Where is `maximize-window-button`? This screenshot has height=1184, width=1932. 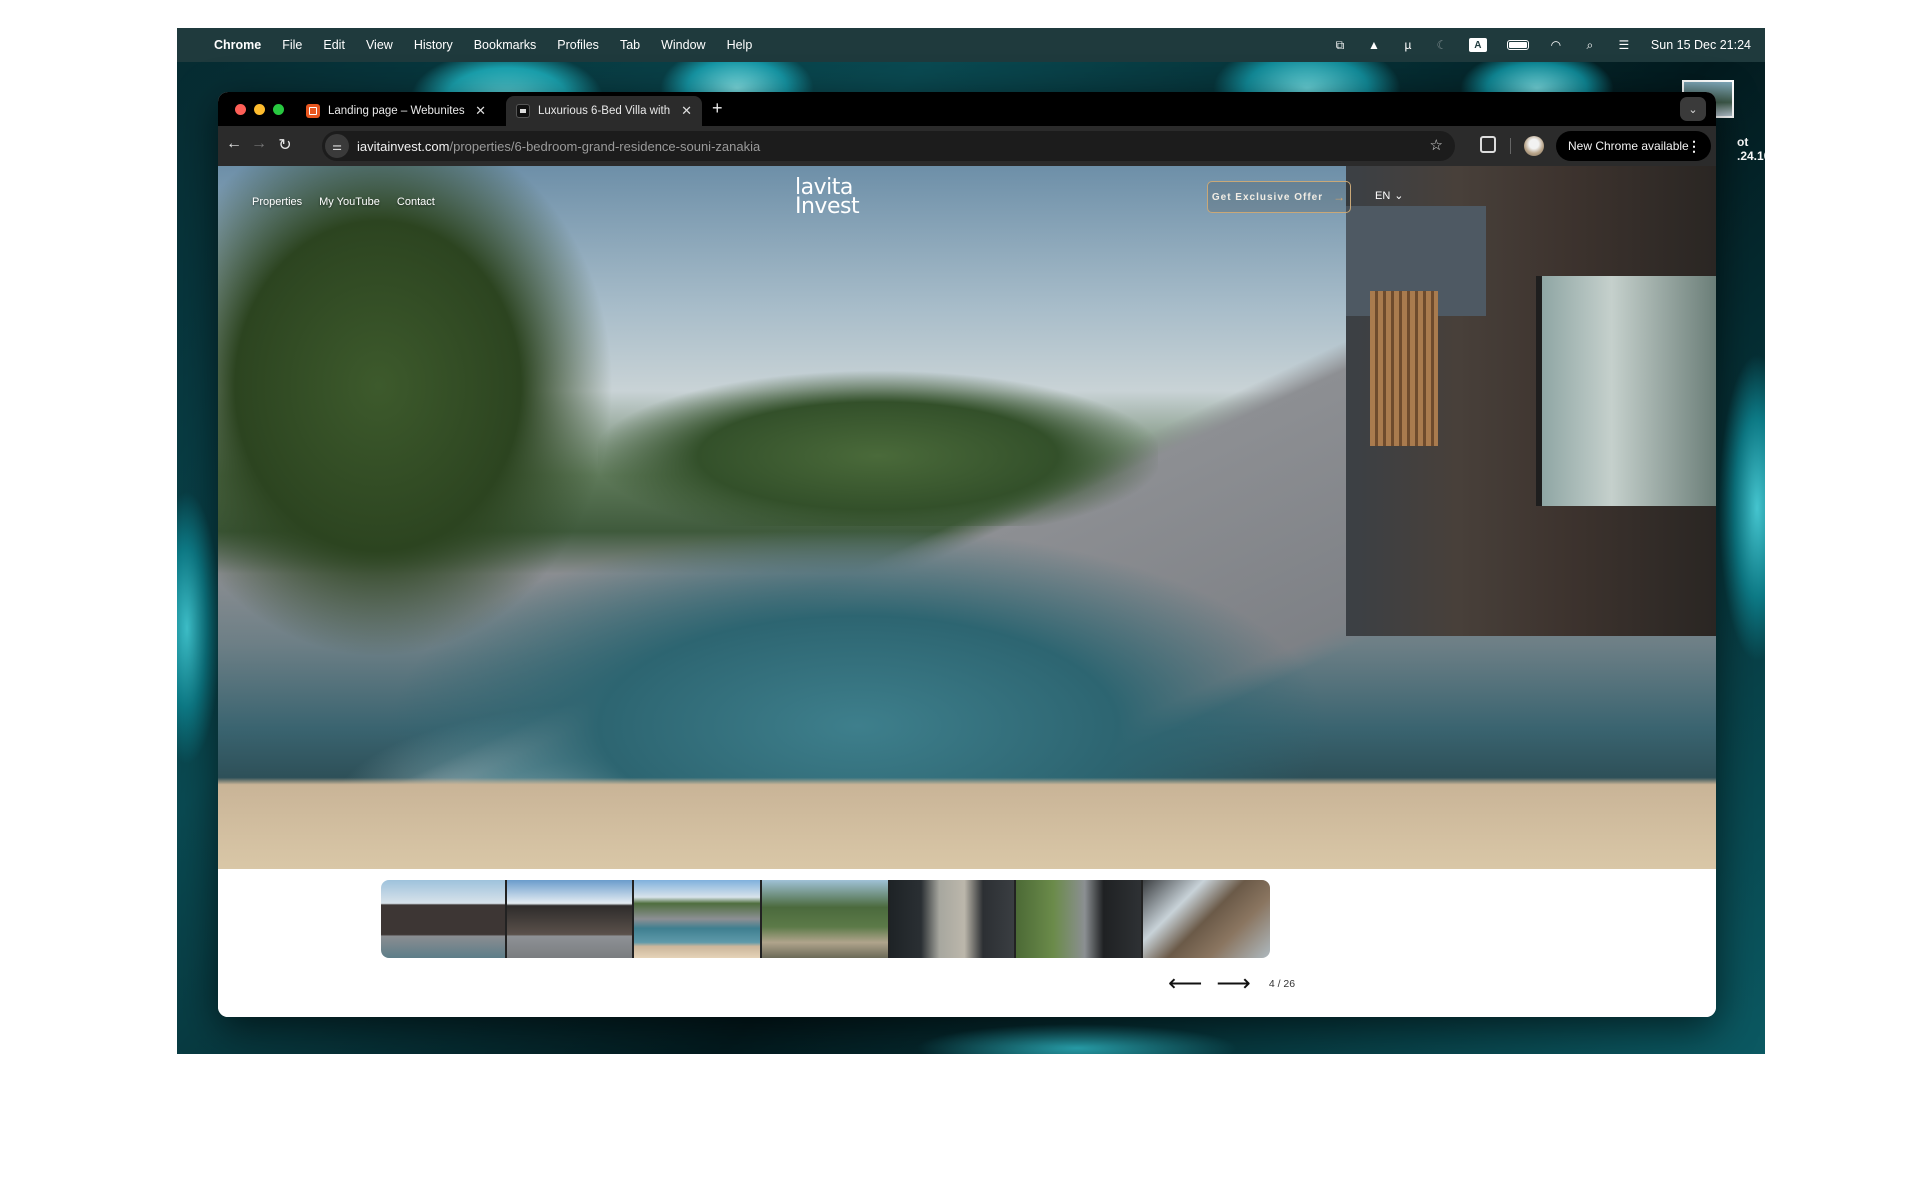 maximize-window-button is located at coordinates (278, 109).